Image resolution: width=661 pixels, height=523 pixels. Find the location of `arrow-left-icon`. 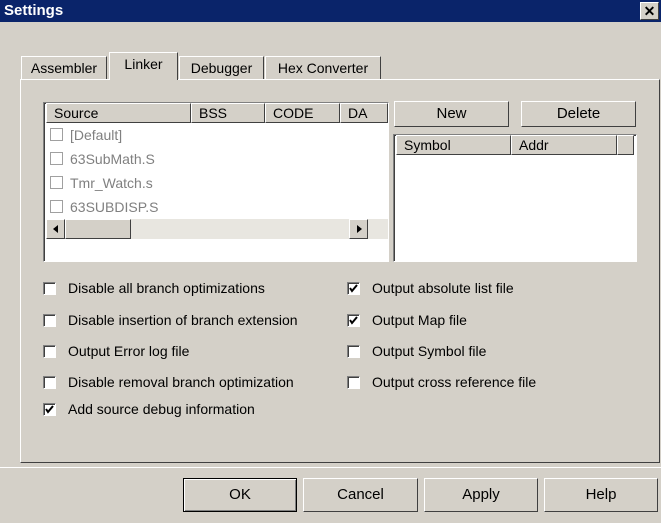

arrow-left-icon is located at coordinates (55, 229).